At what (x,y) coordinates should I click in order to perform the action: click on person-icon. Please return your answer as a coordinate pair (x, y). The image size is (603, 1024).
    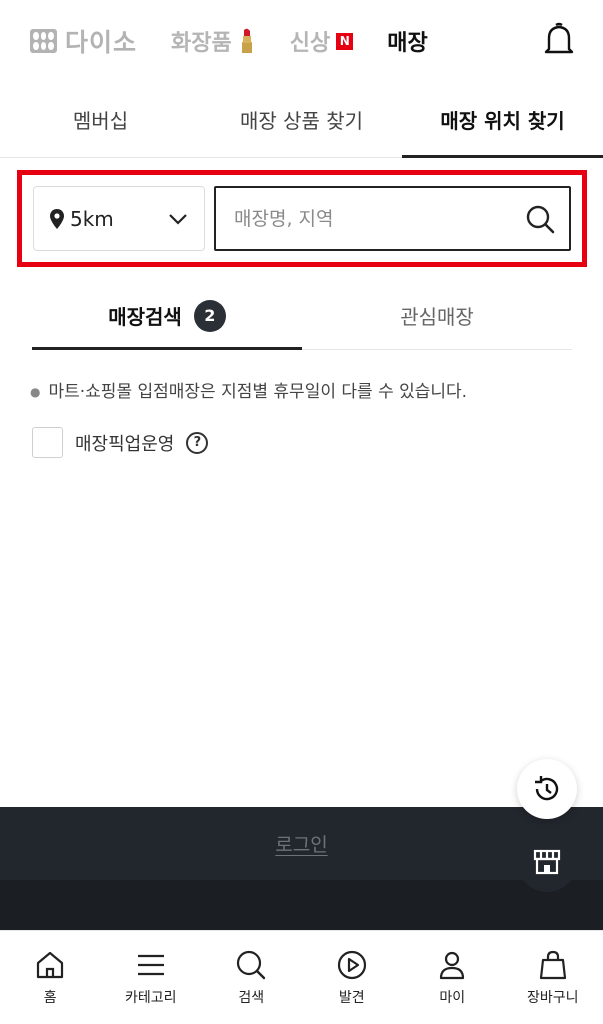
    Looking at the image, I should click on (452, 965).